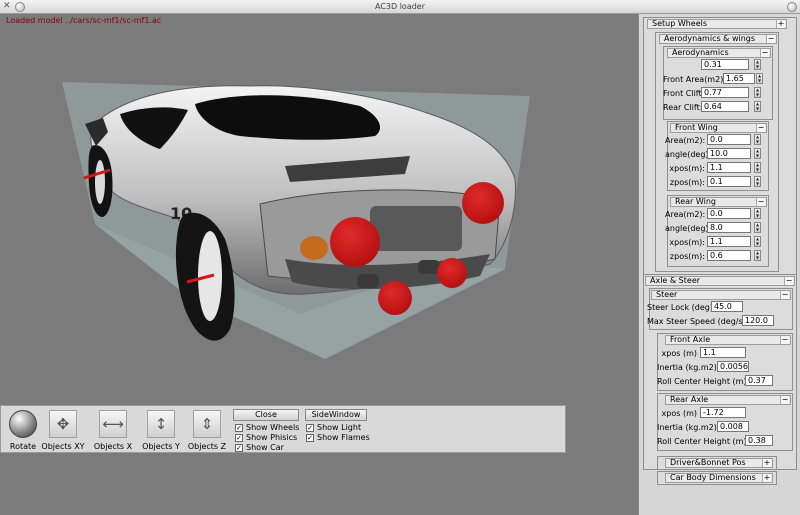 Image resolution: width=800 pixels, height=515 pixels. I want to click on setup-wheels-header: Setup Wheels +, so click(717, 24).